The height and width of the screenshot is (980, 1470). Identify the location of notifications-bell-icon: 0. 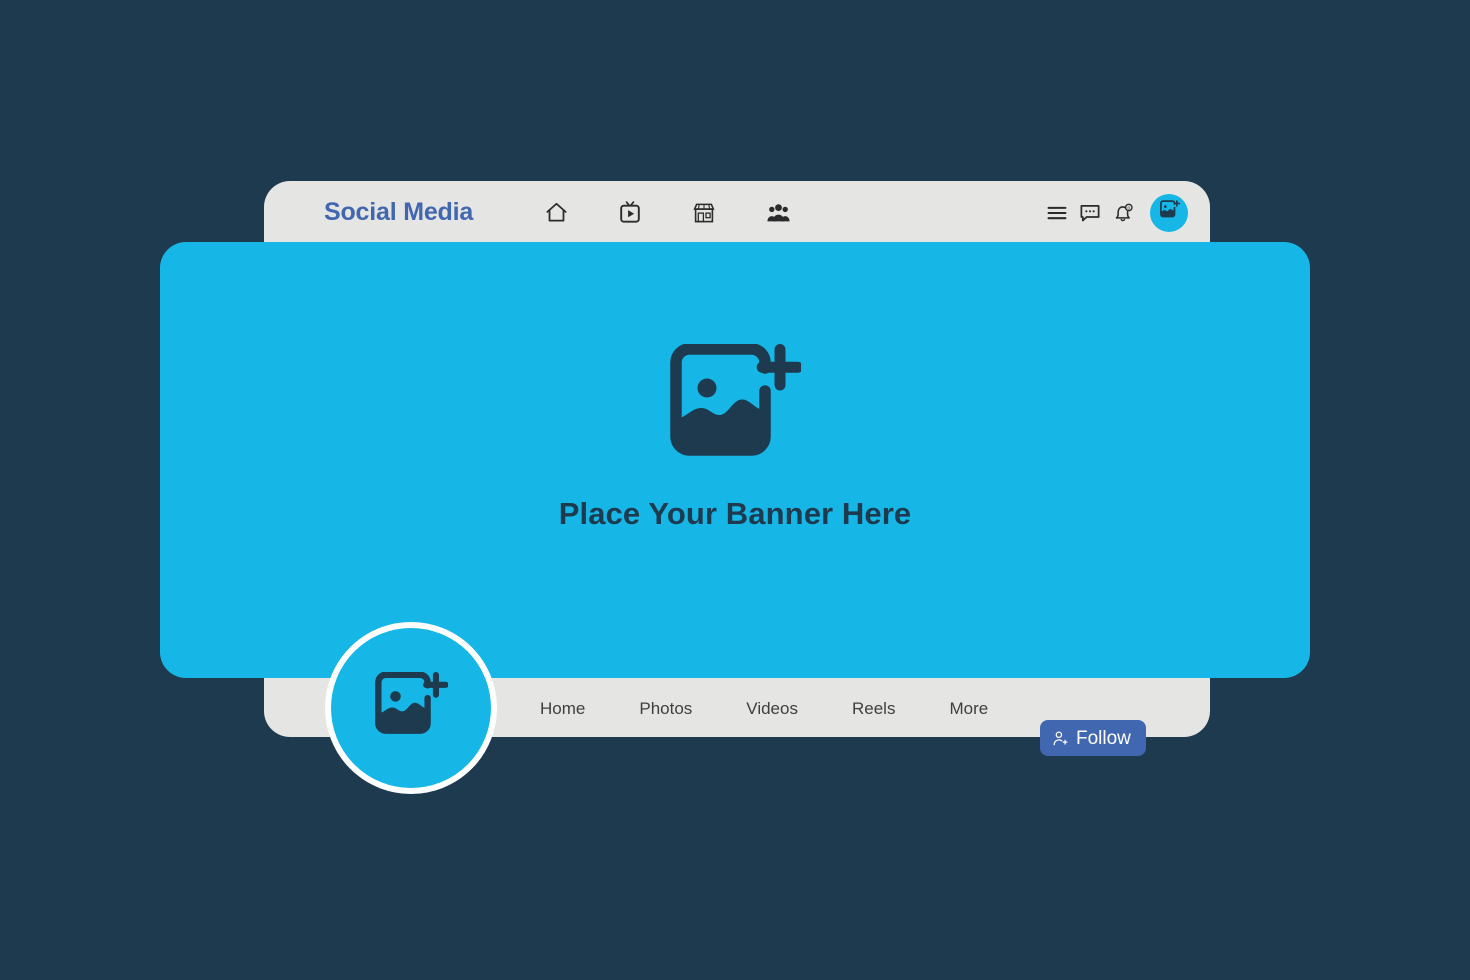
(1123, 213).